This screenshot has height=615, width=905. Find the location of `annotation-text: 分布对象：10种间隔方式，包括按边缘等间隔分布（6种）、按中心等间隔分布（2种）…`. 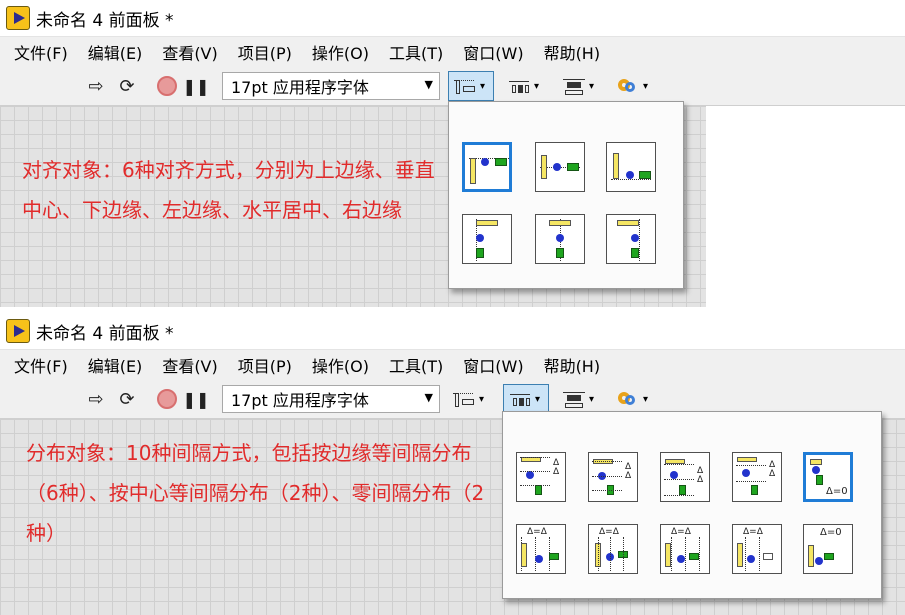

annotation-text: 分布对象：10种间隔方式，包括按边缘等间隔分布（6种）、按中心等间隔分布（2种）… is located at coordinates (255, 493).